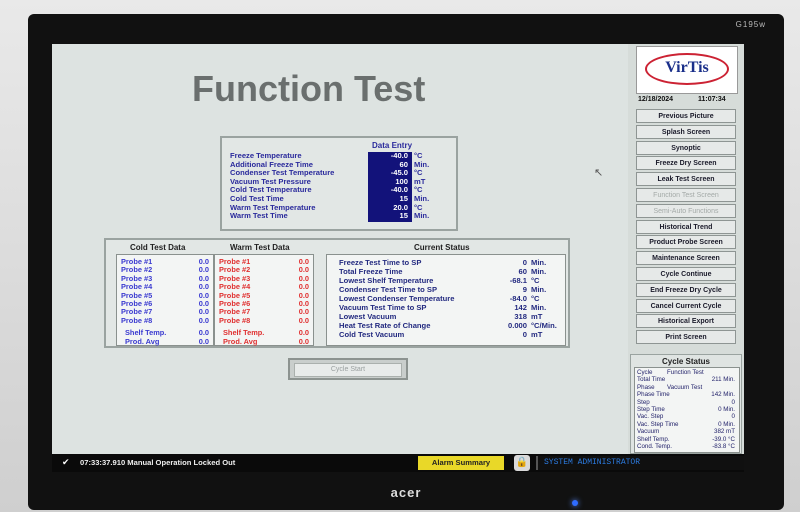 Image resolution: width=800 pixels, height=512 pixels. I want to click on nav-button-historical-trend: Historical Trend, so click(686, 226).